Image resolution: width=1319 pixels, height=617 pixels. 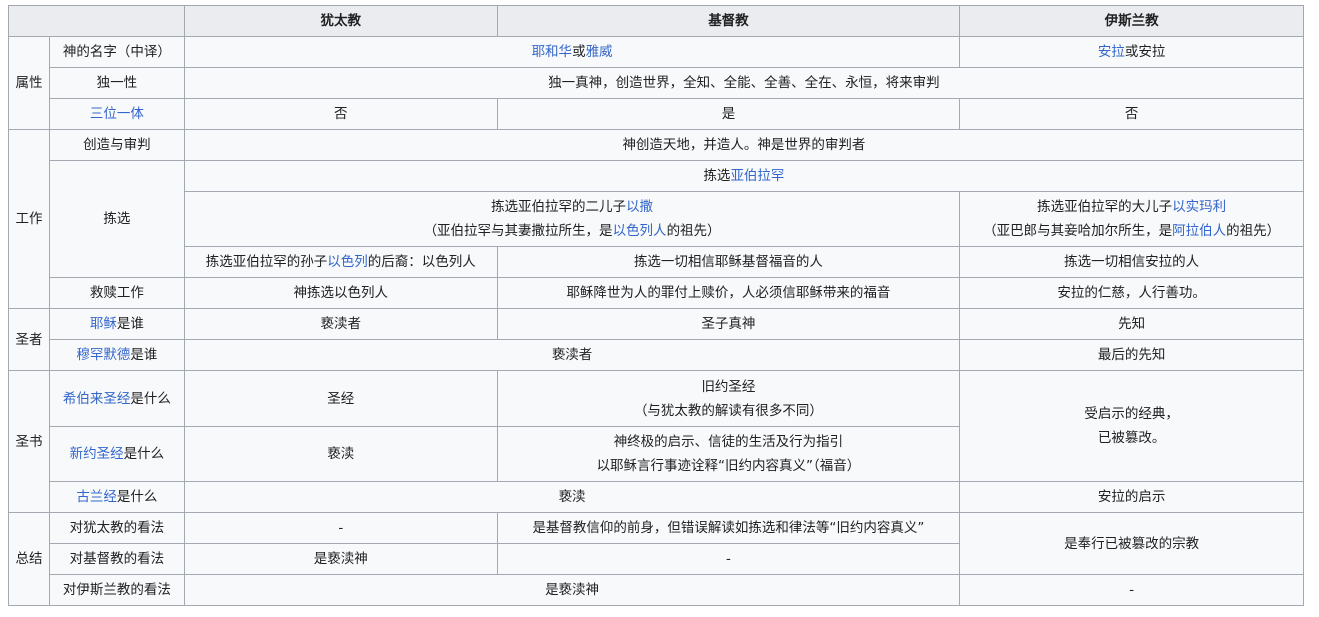 I want to click on group-scripture: 圣书, so click(x=29, y=441).